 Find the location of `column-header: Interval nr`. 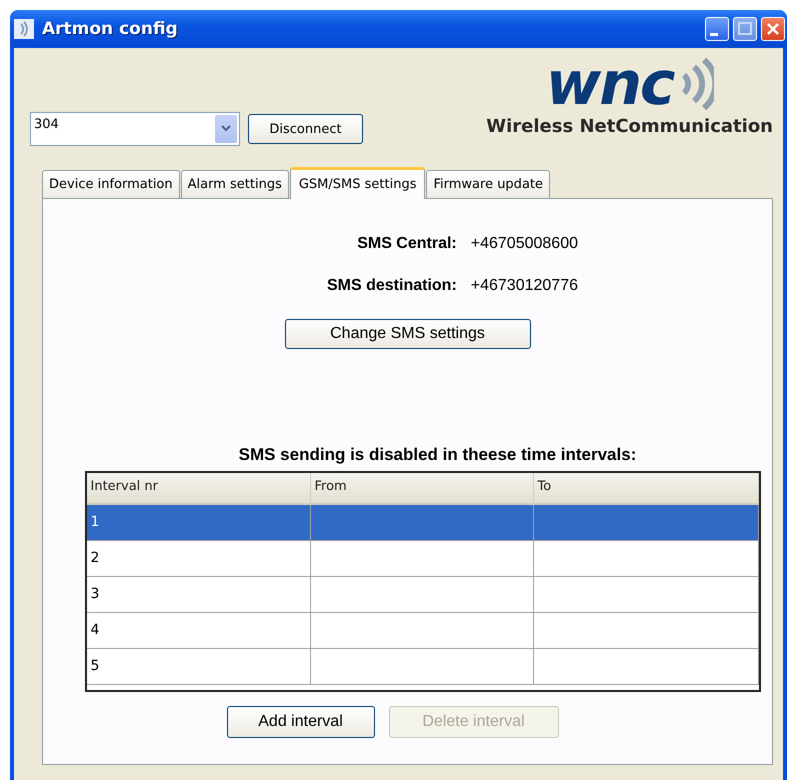

column-header: Interval nr is located at coordinates (198, 488).